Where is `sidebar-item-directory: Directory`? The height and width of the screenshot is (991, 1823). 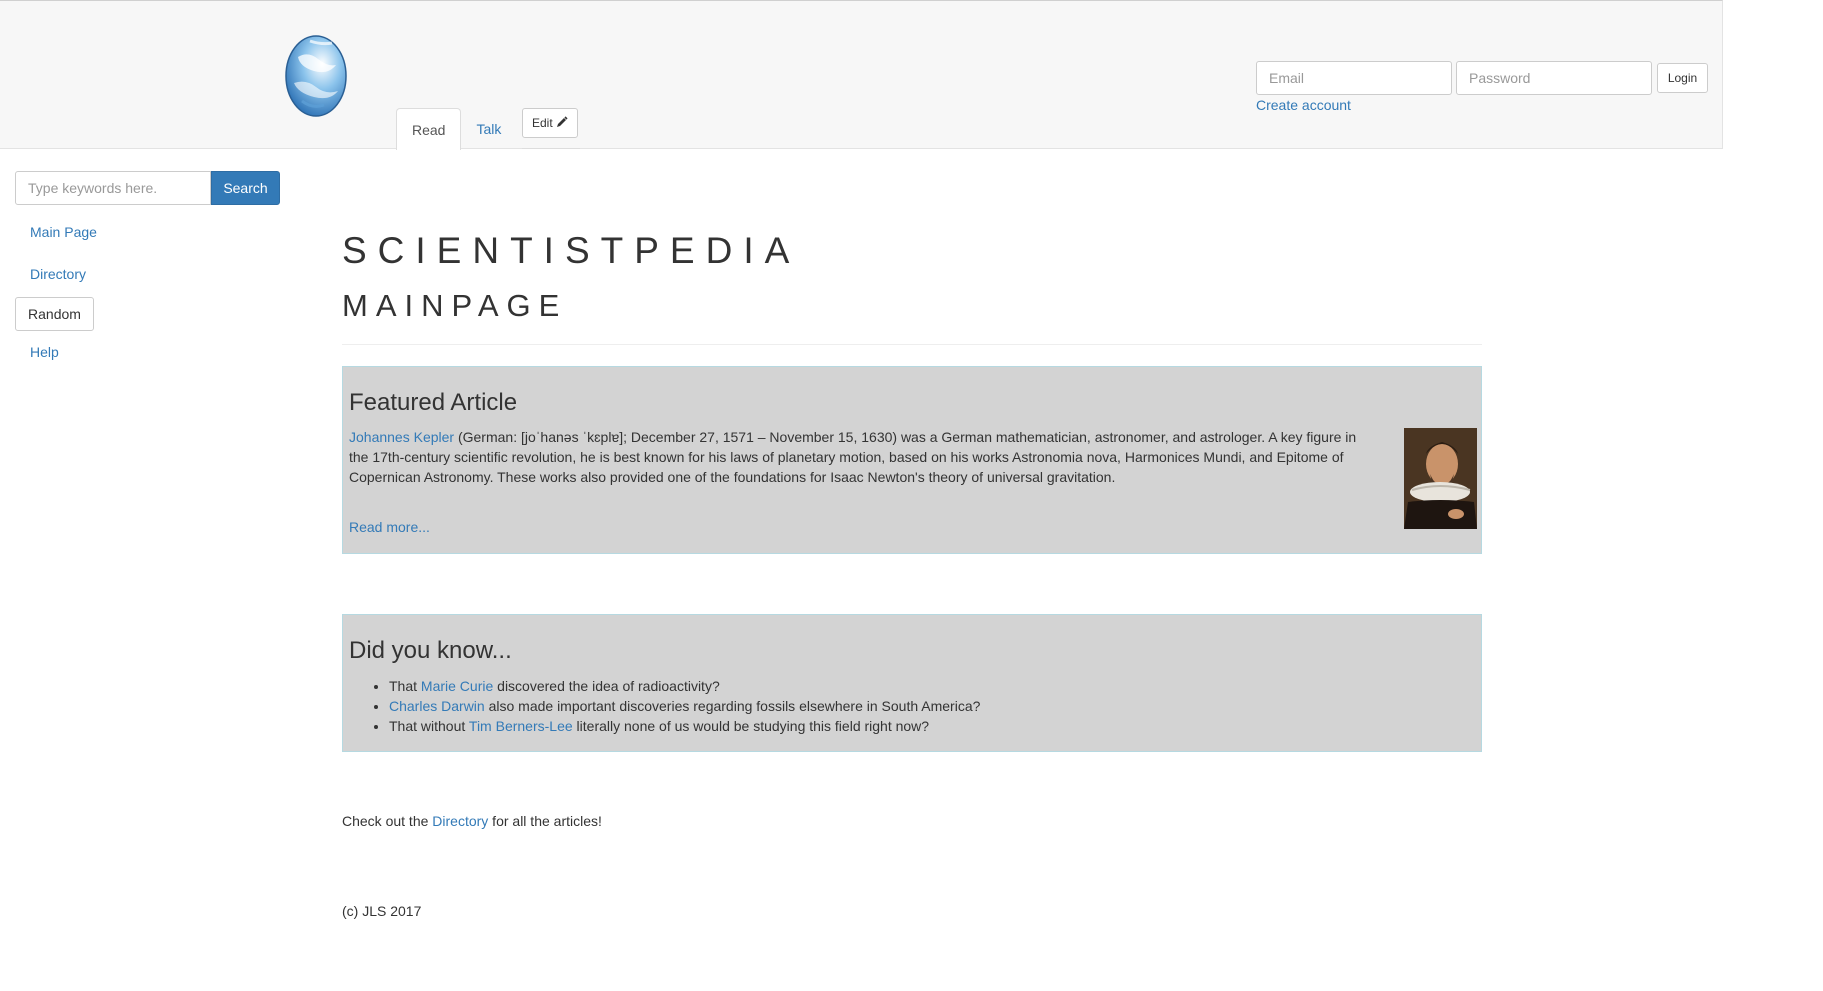 sidebar-item-directory: Directory is located at coordinates (58, 274).